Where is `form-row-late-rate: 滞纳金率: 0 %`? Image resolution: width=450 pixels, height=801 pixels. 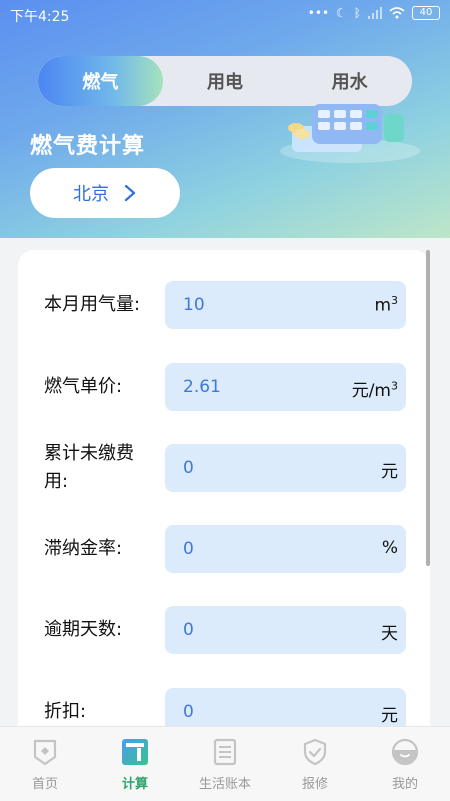 form-row-late-rate: 滞纳金率: 0 % is located at coordinates (225, 549).